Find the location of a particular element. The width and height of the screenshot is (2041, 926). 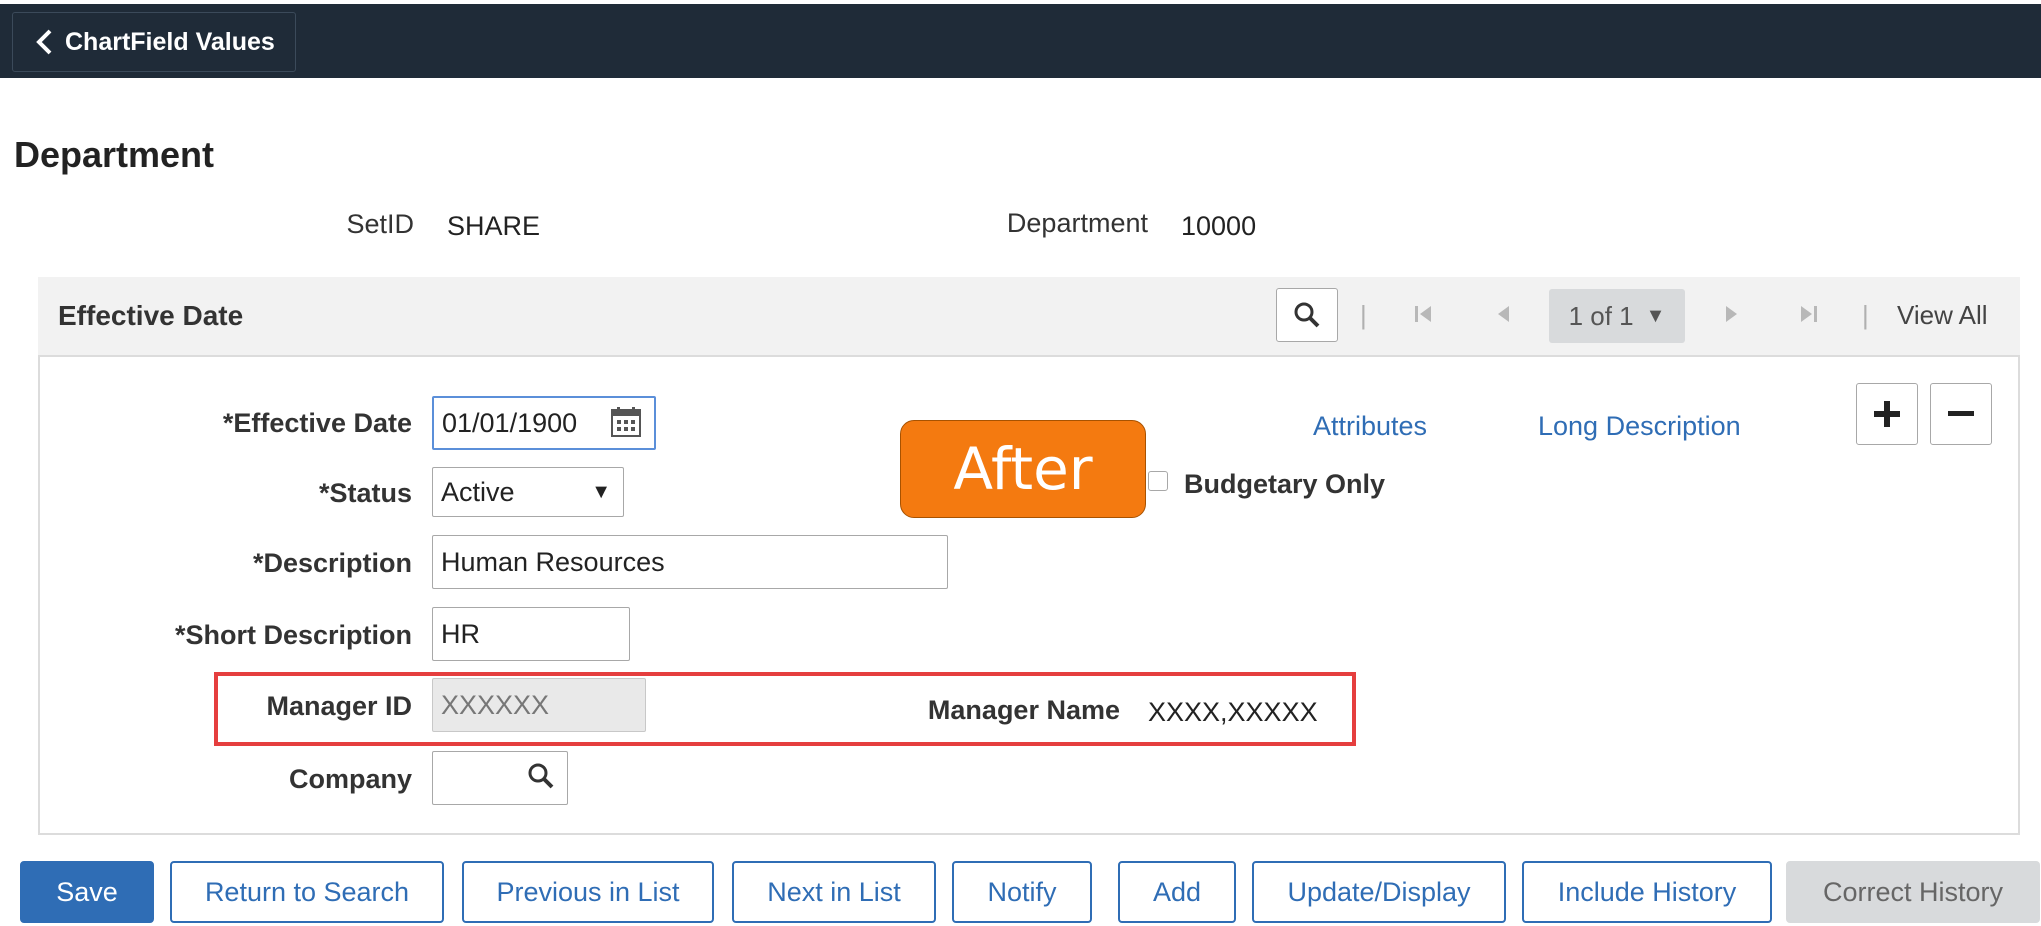

delete-row-button is located at coordinates (1961, 414).